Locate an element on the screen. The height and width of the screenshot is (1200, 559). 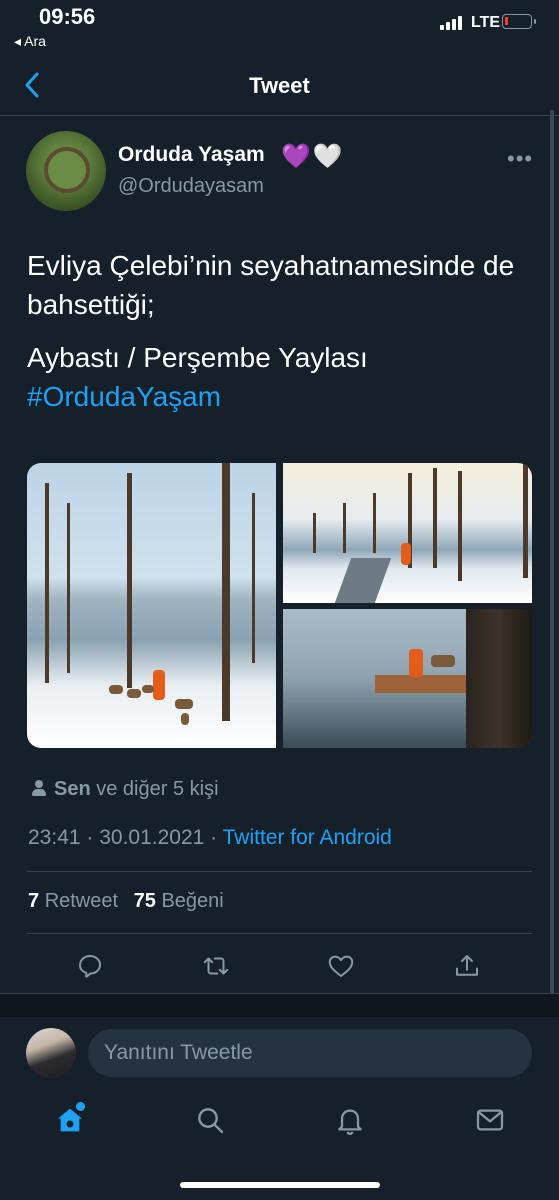
battery-icon is located at coordinates (519, 21).